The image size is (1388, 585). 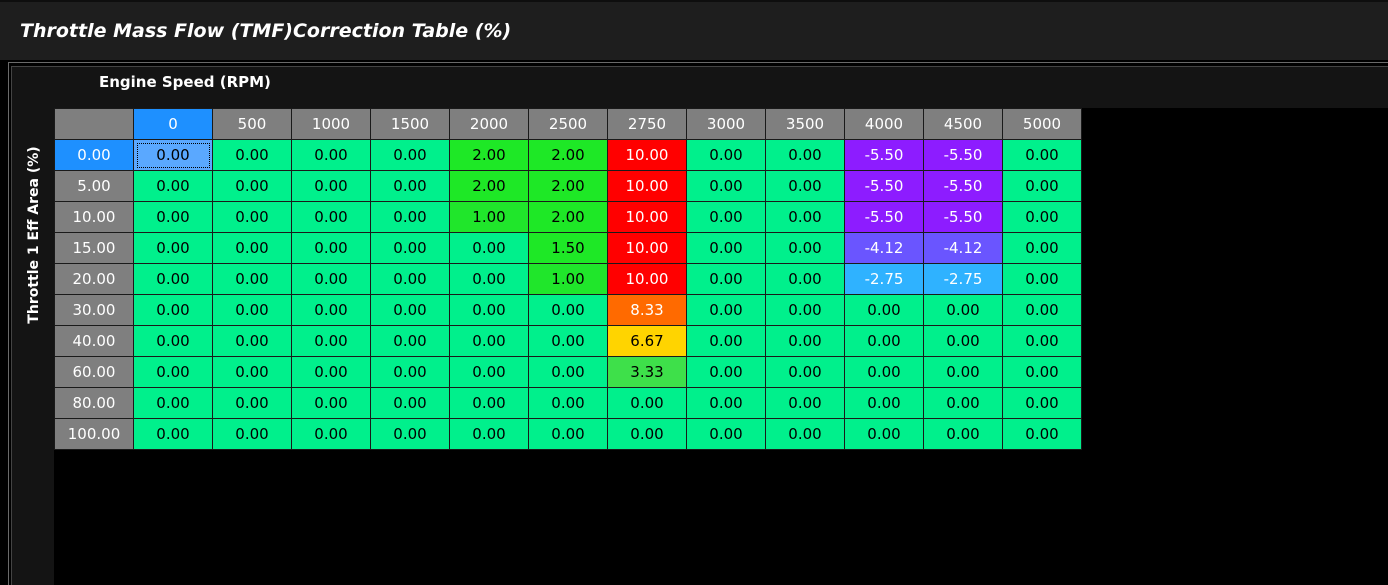 I want to click on column-header-rpm: 3000, so click(x=726, y=124).